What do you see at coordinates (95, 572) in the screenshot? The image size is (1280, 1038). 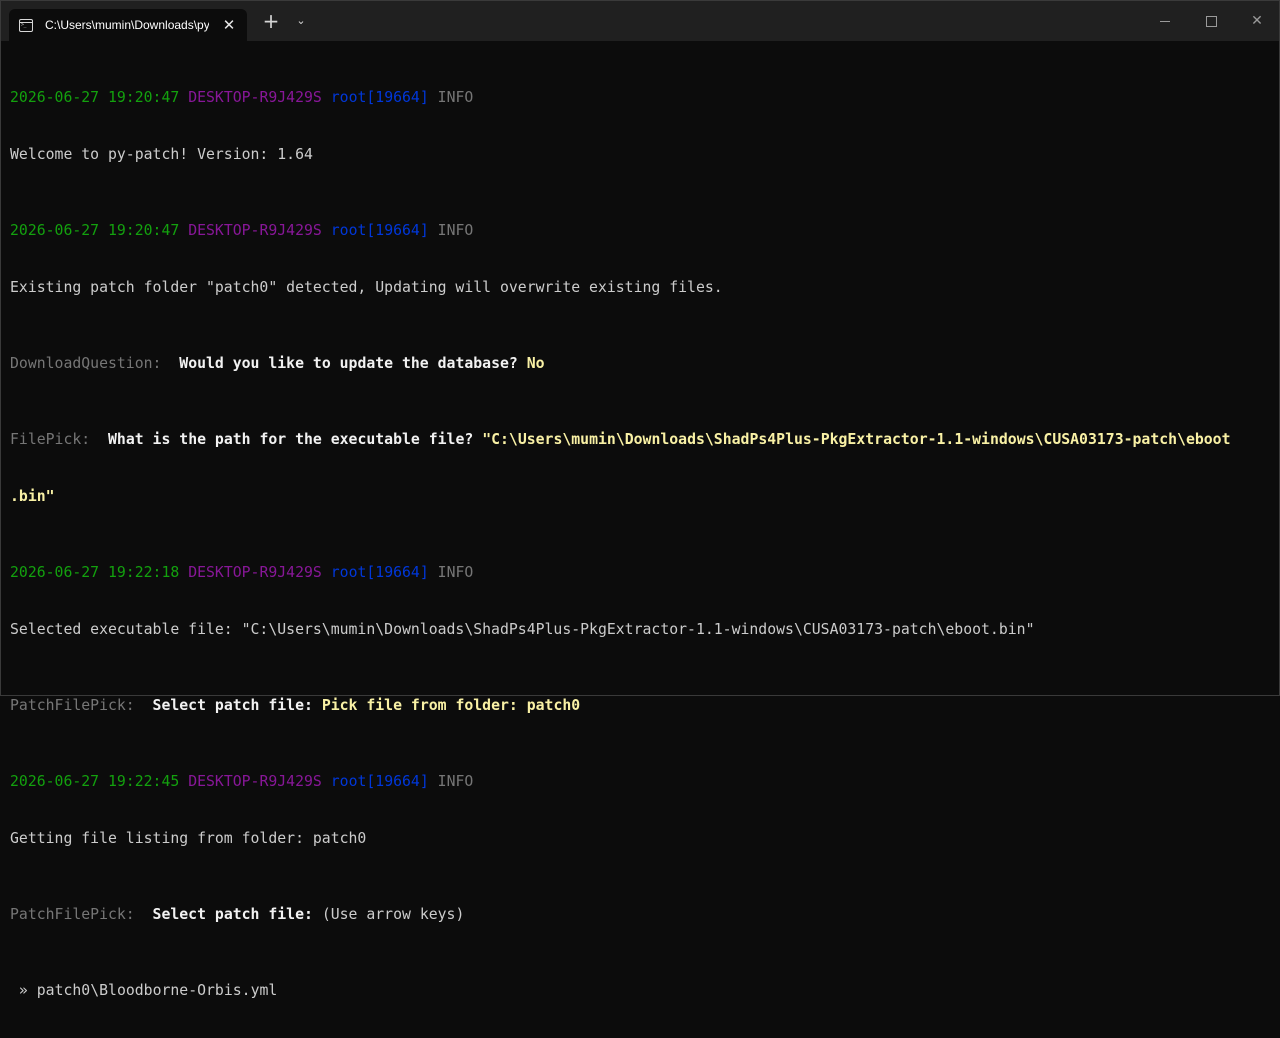 I see `log-date: 2026-06-27 19:22:18` at bounding box center [95, 572].